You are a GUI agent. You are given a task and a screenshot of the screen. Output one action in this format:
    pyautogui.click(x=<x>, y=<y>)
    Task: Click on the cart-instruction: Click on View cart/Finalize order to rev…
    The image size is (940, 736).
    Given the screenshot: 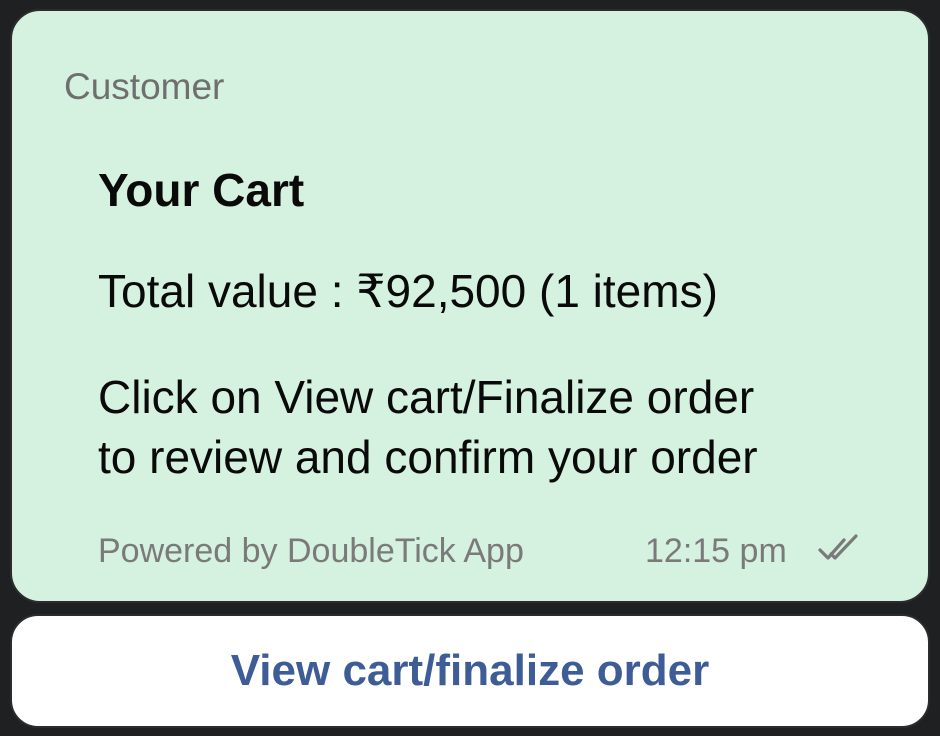 What is the action you would take?
    pyautogui.click(x=488, y=427)
    